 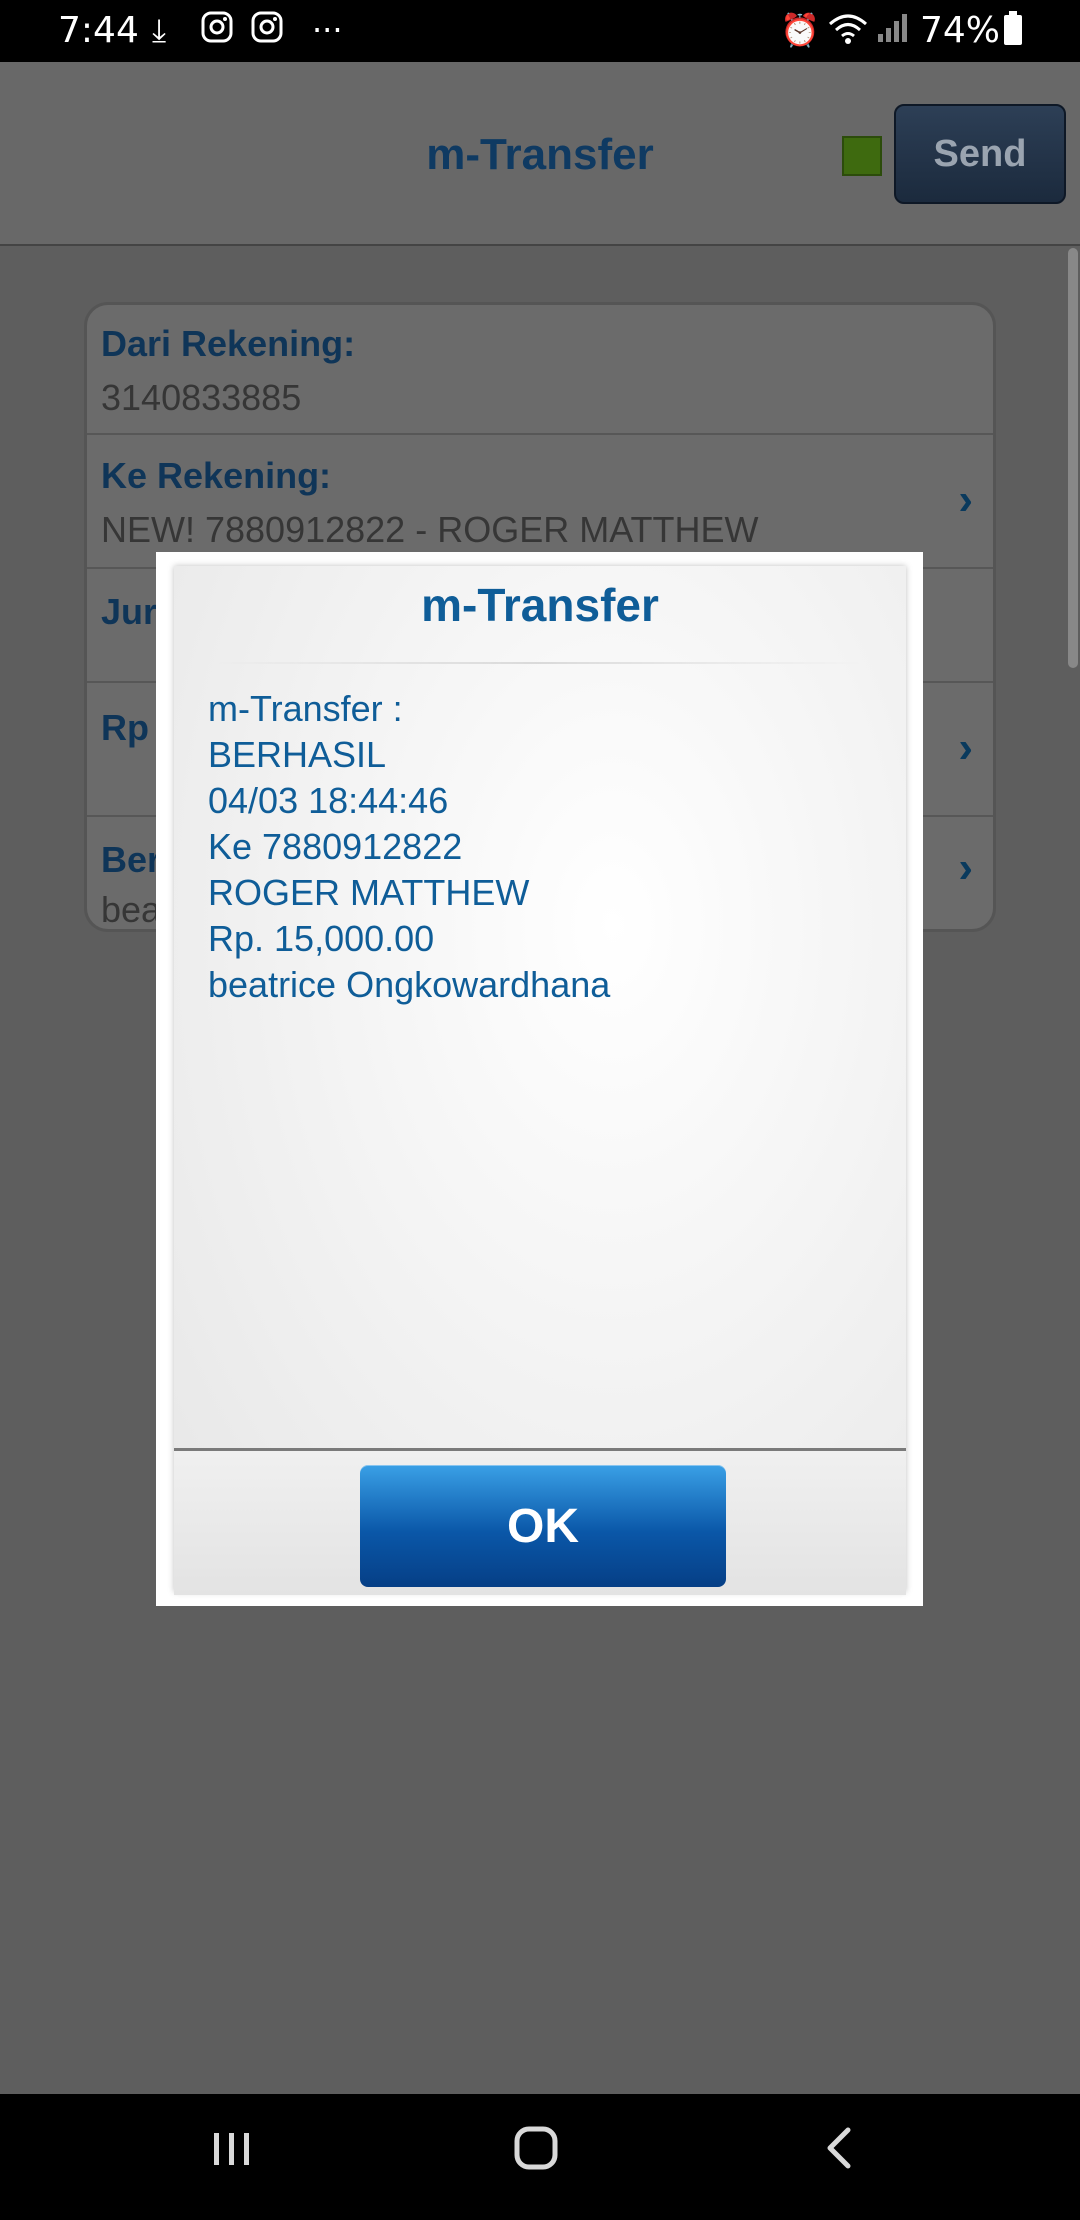 What do you see at coordinates (216, 475) in the screenshot?
I see `row-label: Ke Rekening:` at bounding box center [216, 475].